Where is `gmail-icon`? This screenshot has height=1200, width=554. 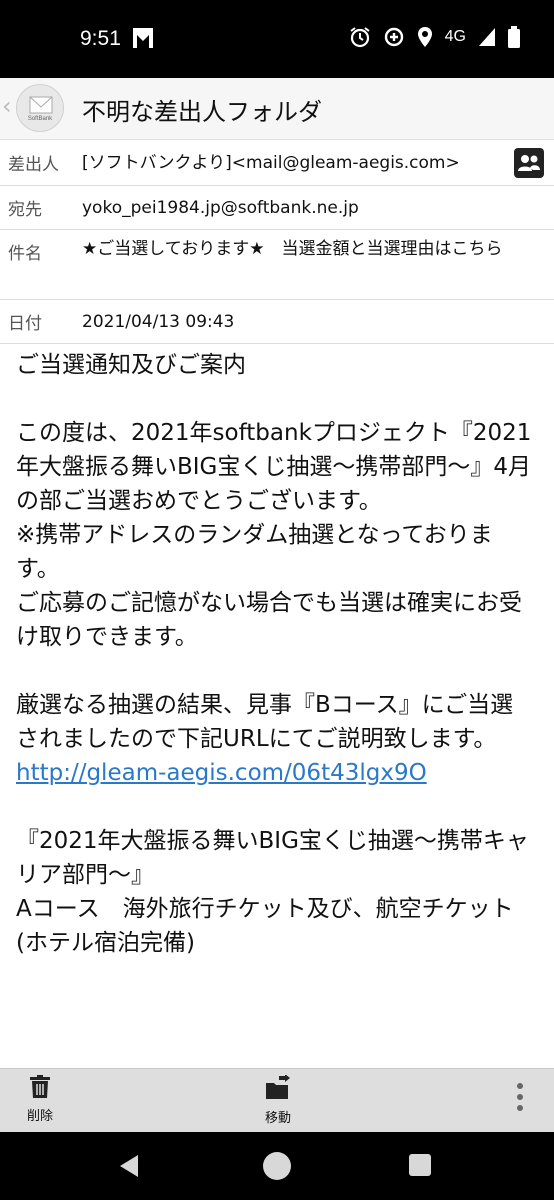 gmail-icon is located at coordinates (143, 38).